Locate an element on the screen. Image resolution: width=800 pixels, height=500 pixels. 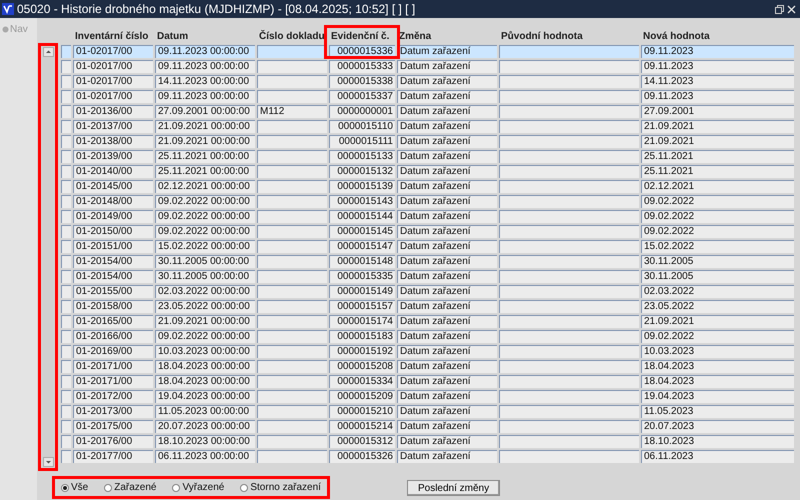
table-cell: 19.04.2023 is located at coordinates (717, 396).